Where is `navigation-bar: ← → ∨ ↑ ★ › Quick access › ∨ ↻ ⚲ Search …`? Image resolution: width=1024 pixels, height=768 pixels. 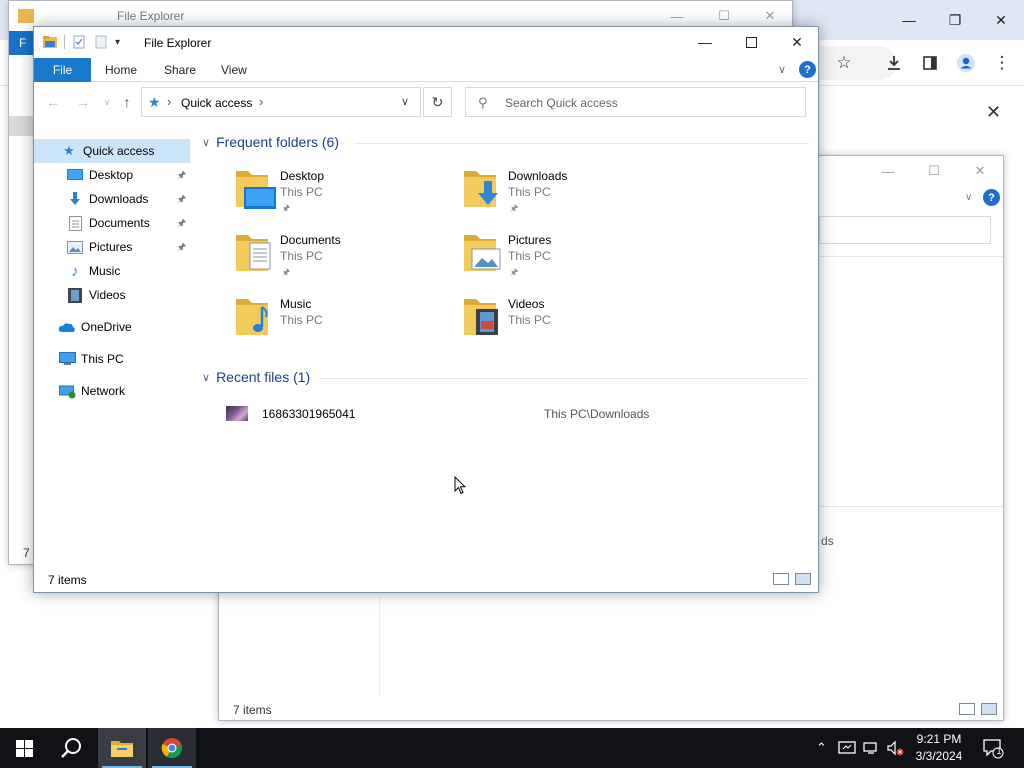 navigation-bar: ← → ∨ ↑ ★ › Quick access › ∨ ↻ ⚲ Search … is located at coordinates (426, 102).